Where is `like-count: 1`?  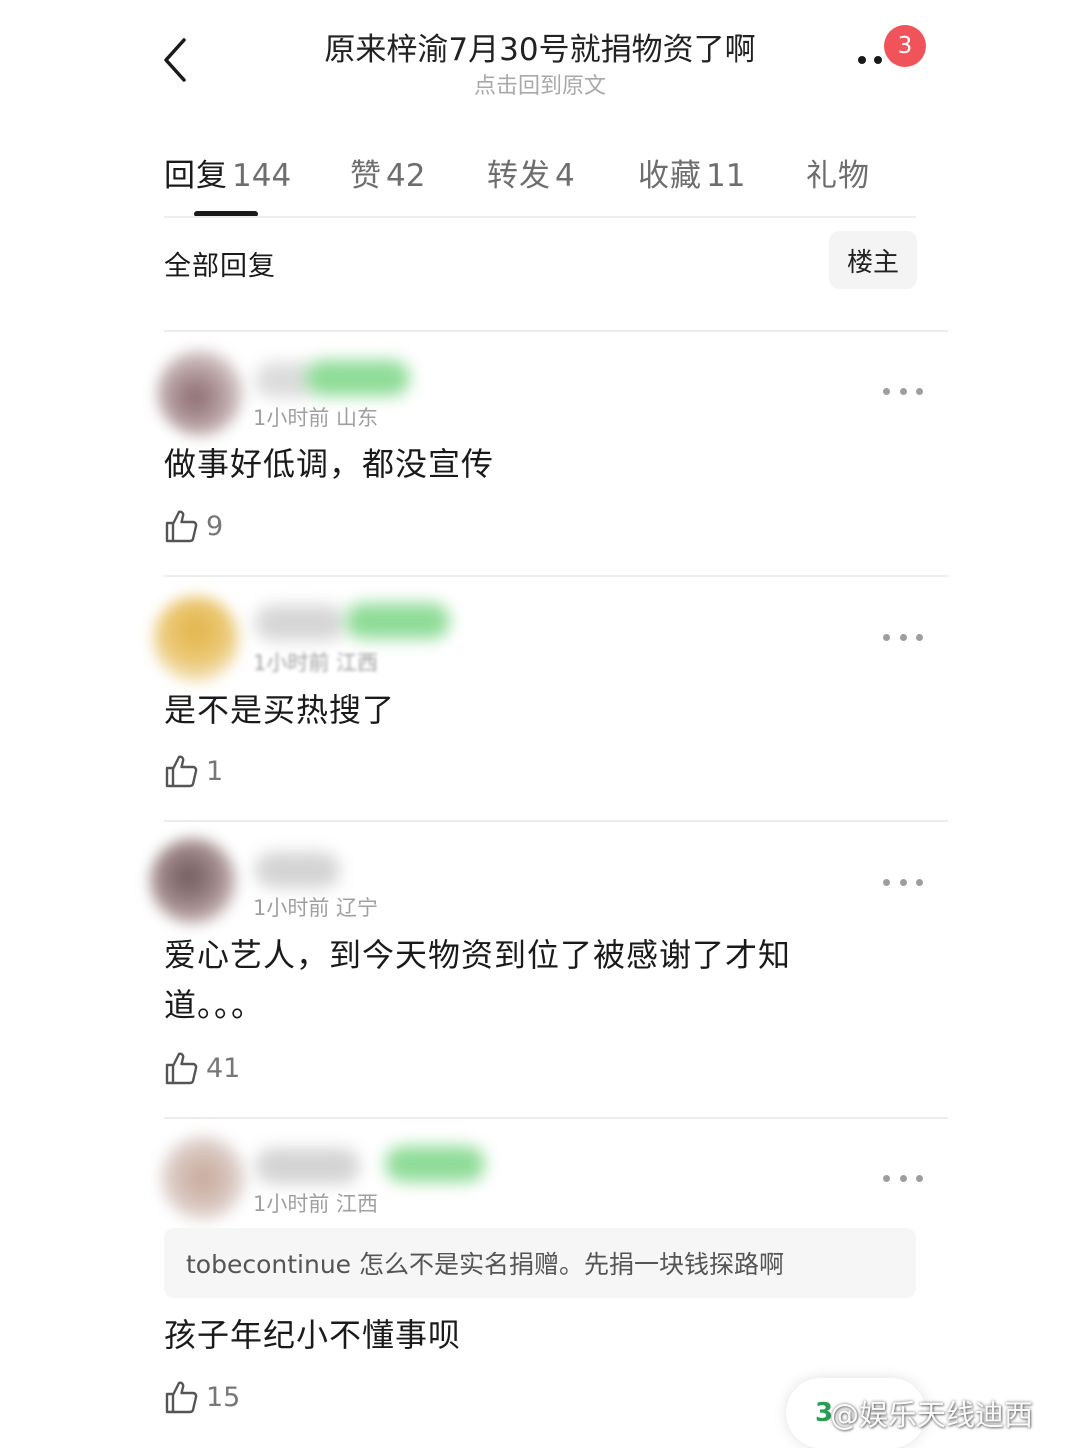 like-count: 1 is located at coordinates (215, 771).